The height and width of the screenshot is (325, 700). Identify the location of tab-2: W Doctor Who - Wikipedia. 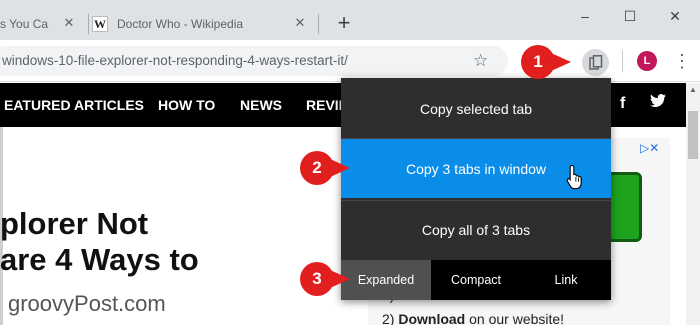
(203, 24).